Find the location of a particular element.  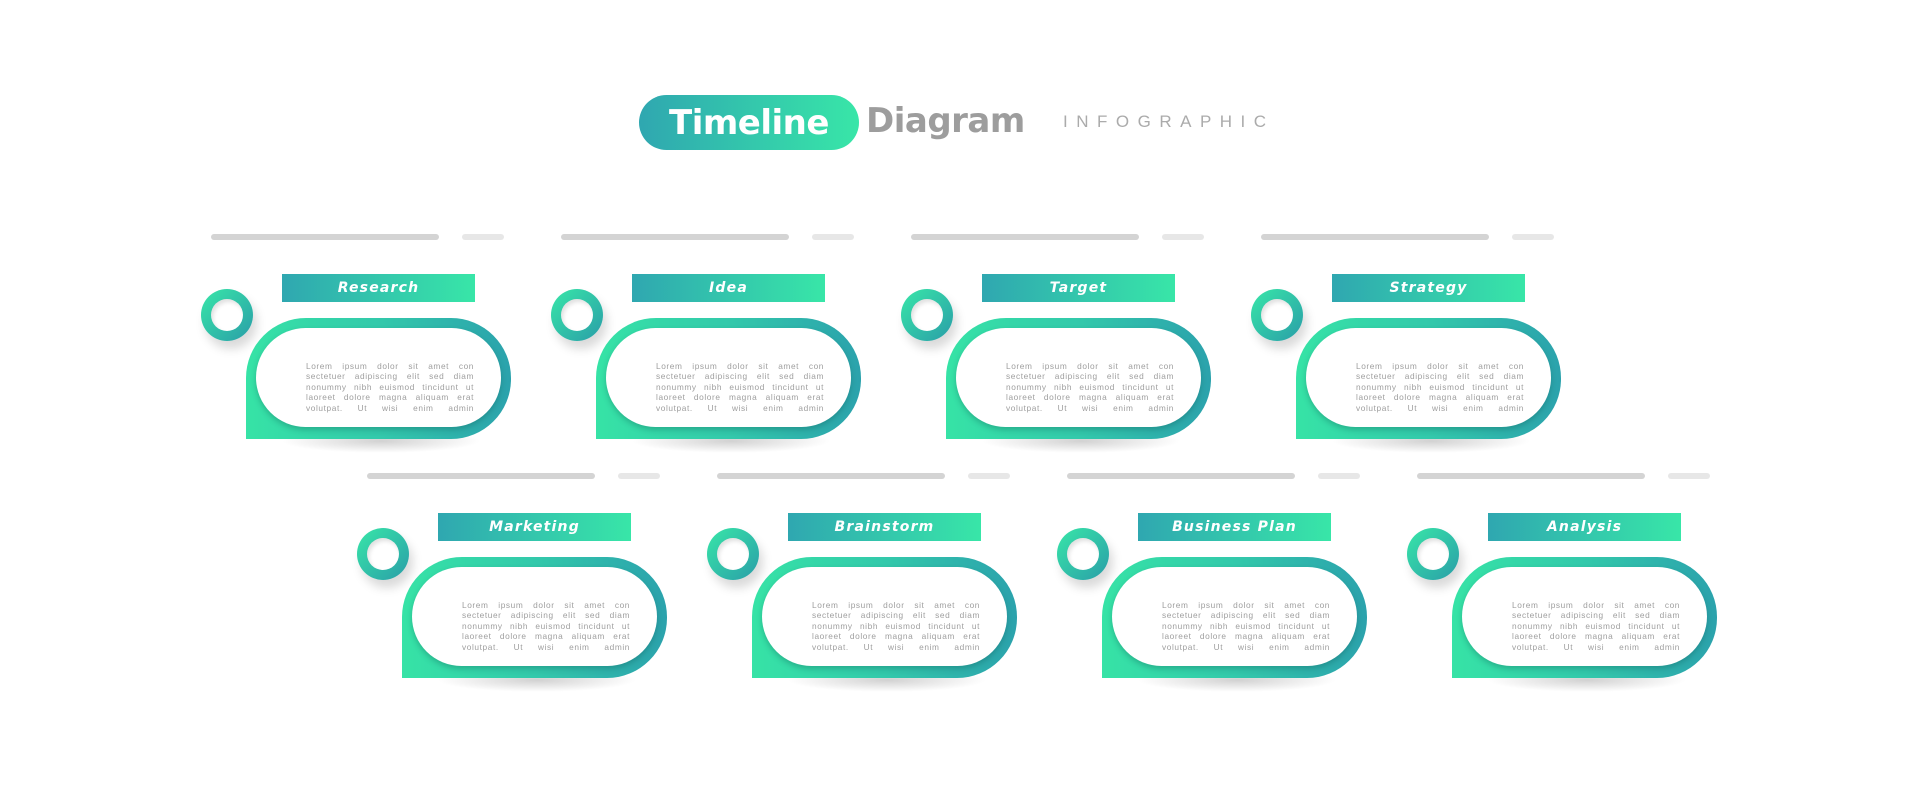

title-tagline: INFOGRAPHIC is located at coordinates (1169, 121).